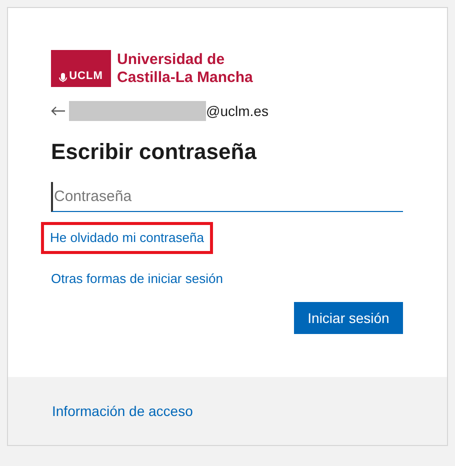  I want to click on email-domain: @uclm.es, so click(237, 111).